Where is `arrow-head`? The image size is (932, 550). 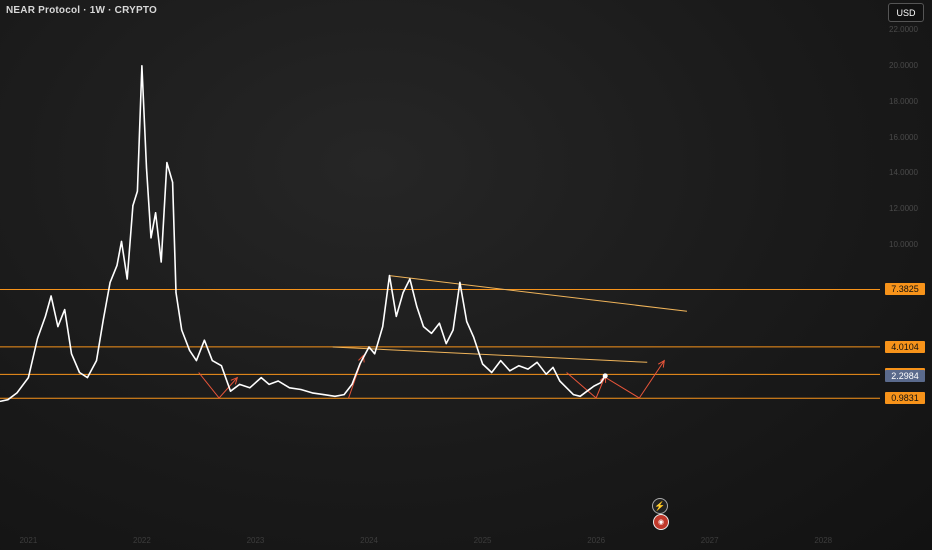 arrow-head is located at coordinates (661, 363).